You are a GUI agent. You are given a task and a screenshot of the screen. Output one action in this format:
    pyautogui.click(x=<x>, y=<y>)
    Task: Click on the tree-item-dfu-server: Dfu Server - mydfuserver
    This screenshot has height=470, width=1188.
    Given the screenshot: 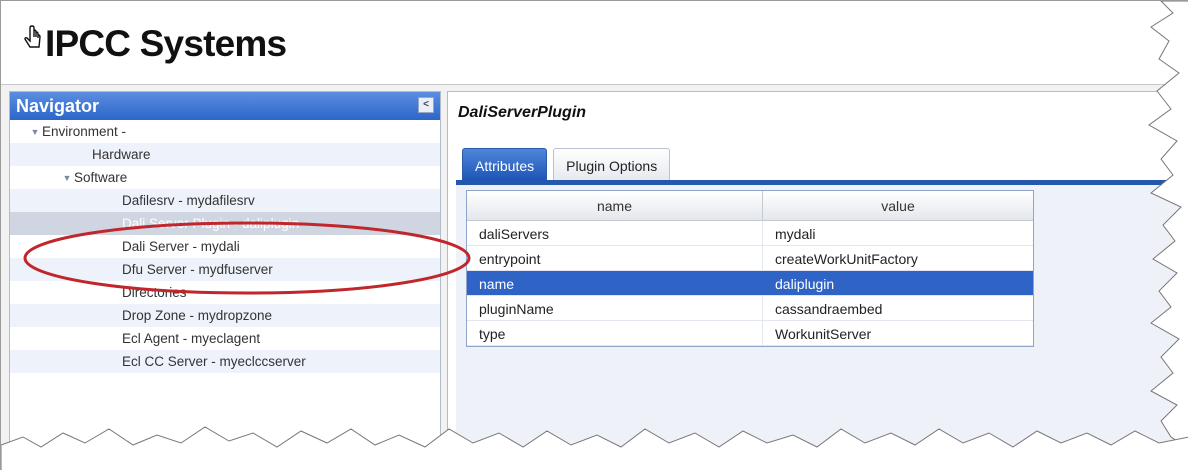 What is the action you would take?
    pyautogui.click(x=225, y=269)
    